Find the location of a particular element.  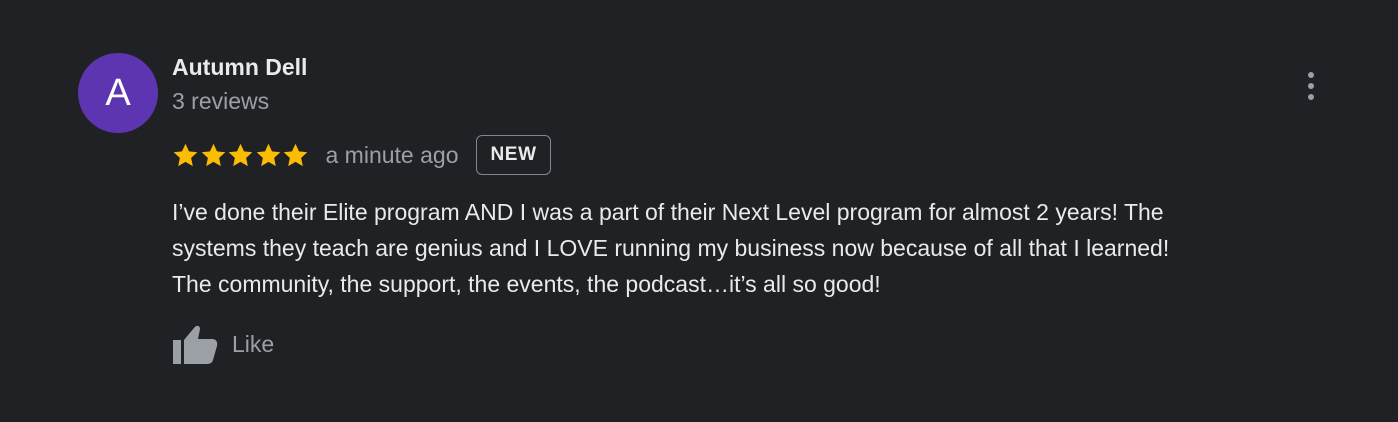

author-name: Autumn Dell is located at coordinates (239, 67).